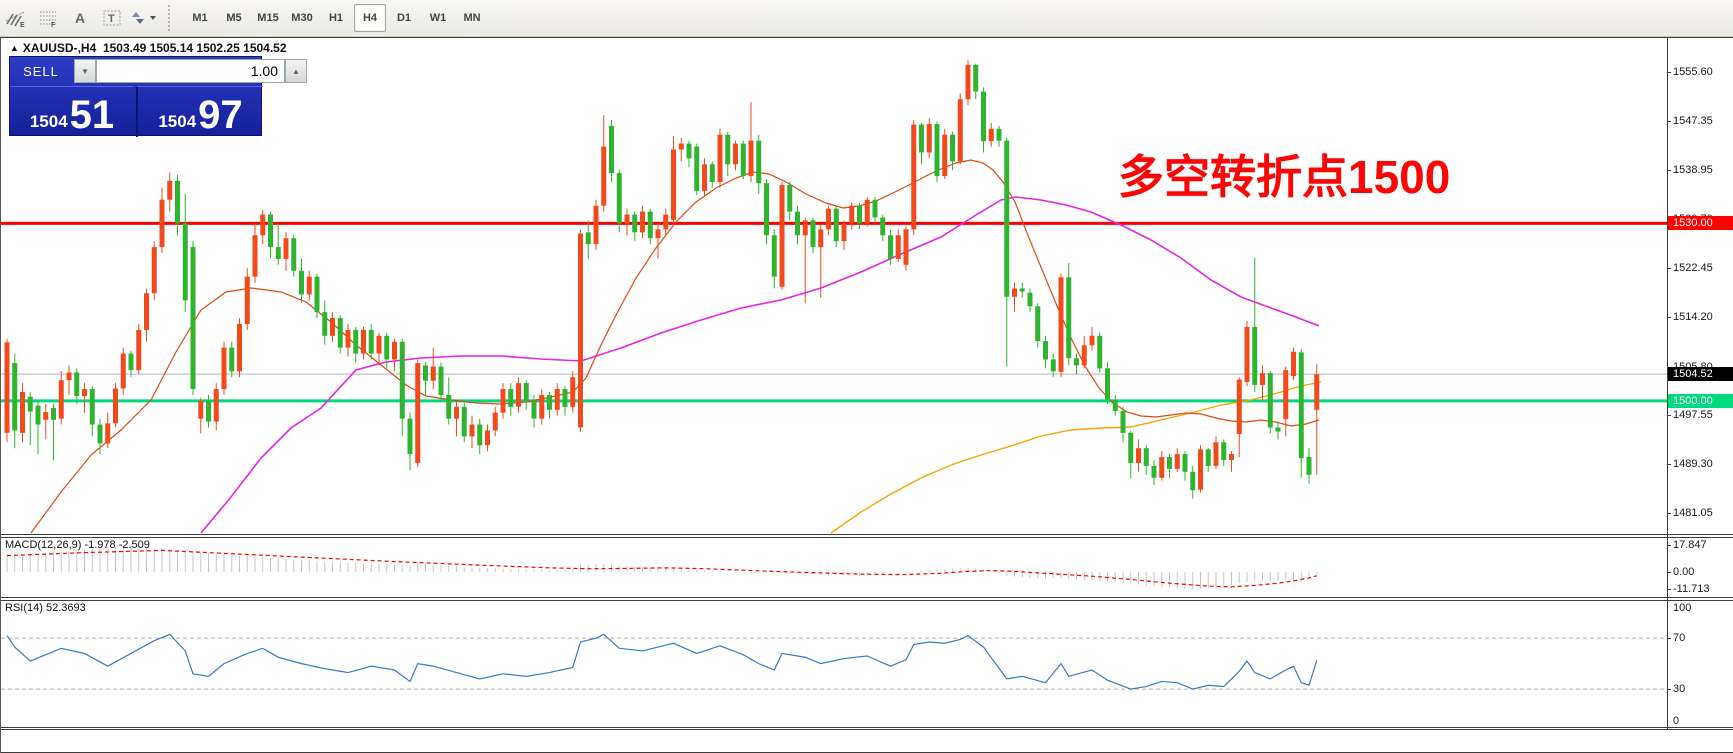 This screenshot has height=753, width=1733. I want to click on sell-price-button: 1504 51, so click(72, 111).